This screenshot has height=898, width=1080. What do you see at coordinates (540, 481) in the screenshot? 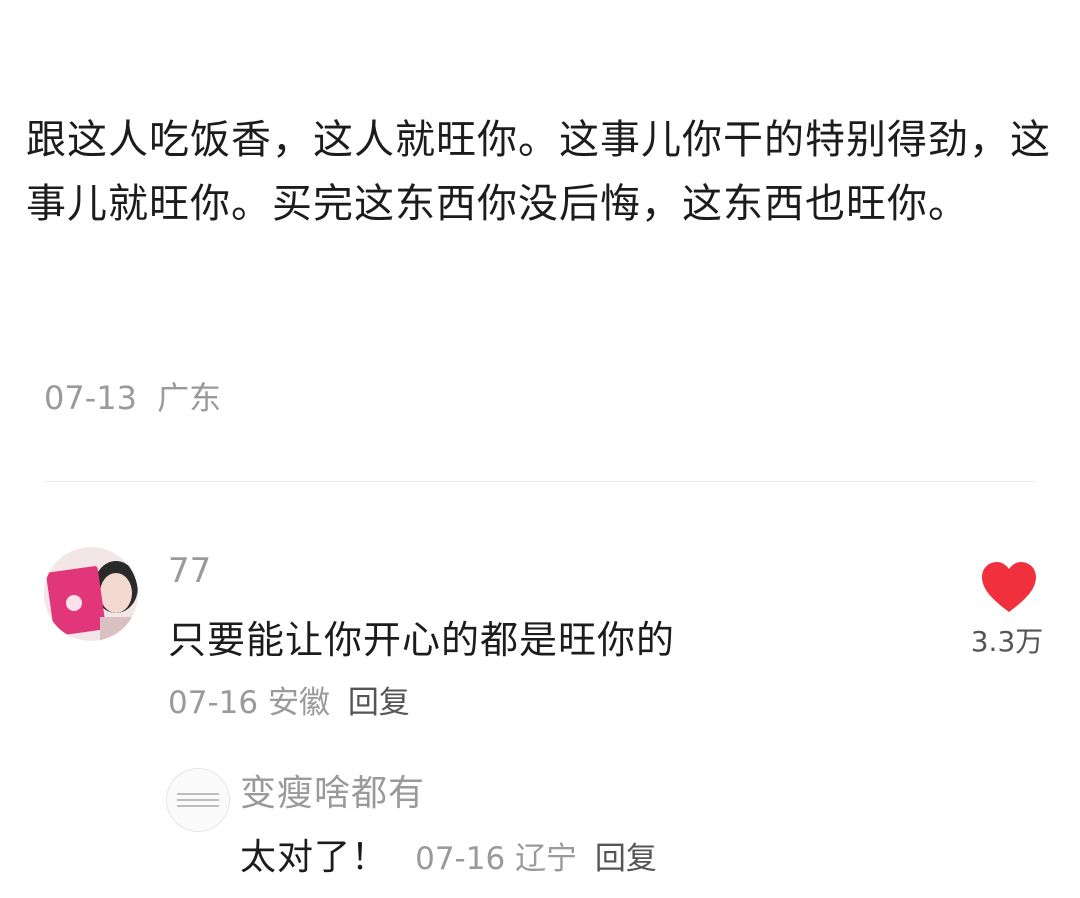
I see `divider` at bounding box center [540, 481].